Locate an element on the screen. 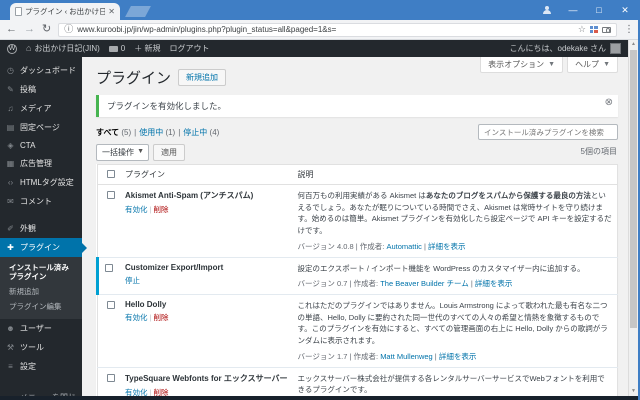 The height and width of the screenshot is (400, 640). back-icon: ← is located at coordinates (11, 29).